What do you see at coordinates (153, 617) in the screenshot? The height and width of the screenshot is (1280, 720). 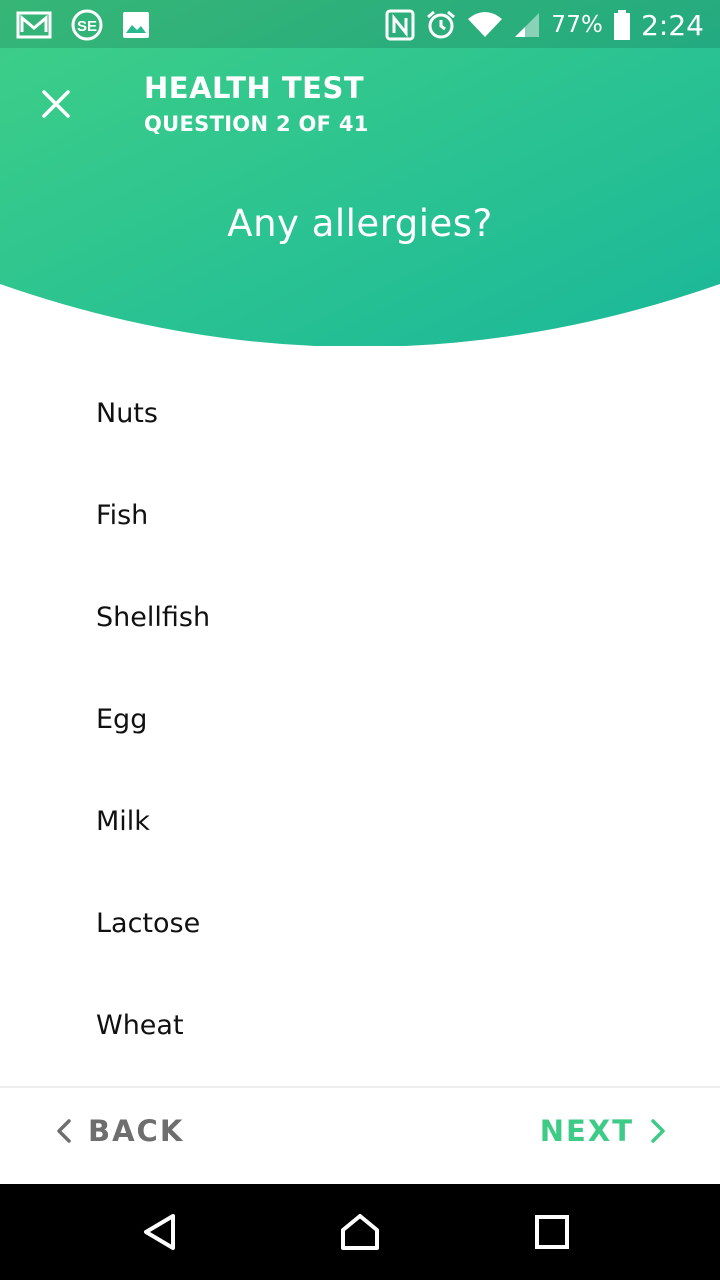 I see `option-label: Shellfish` at bounding box center [153, 617].